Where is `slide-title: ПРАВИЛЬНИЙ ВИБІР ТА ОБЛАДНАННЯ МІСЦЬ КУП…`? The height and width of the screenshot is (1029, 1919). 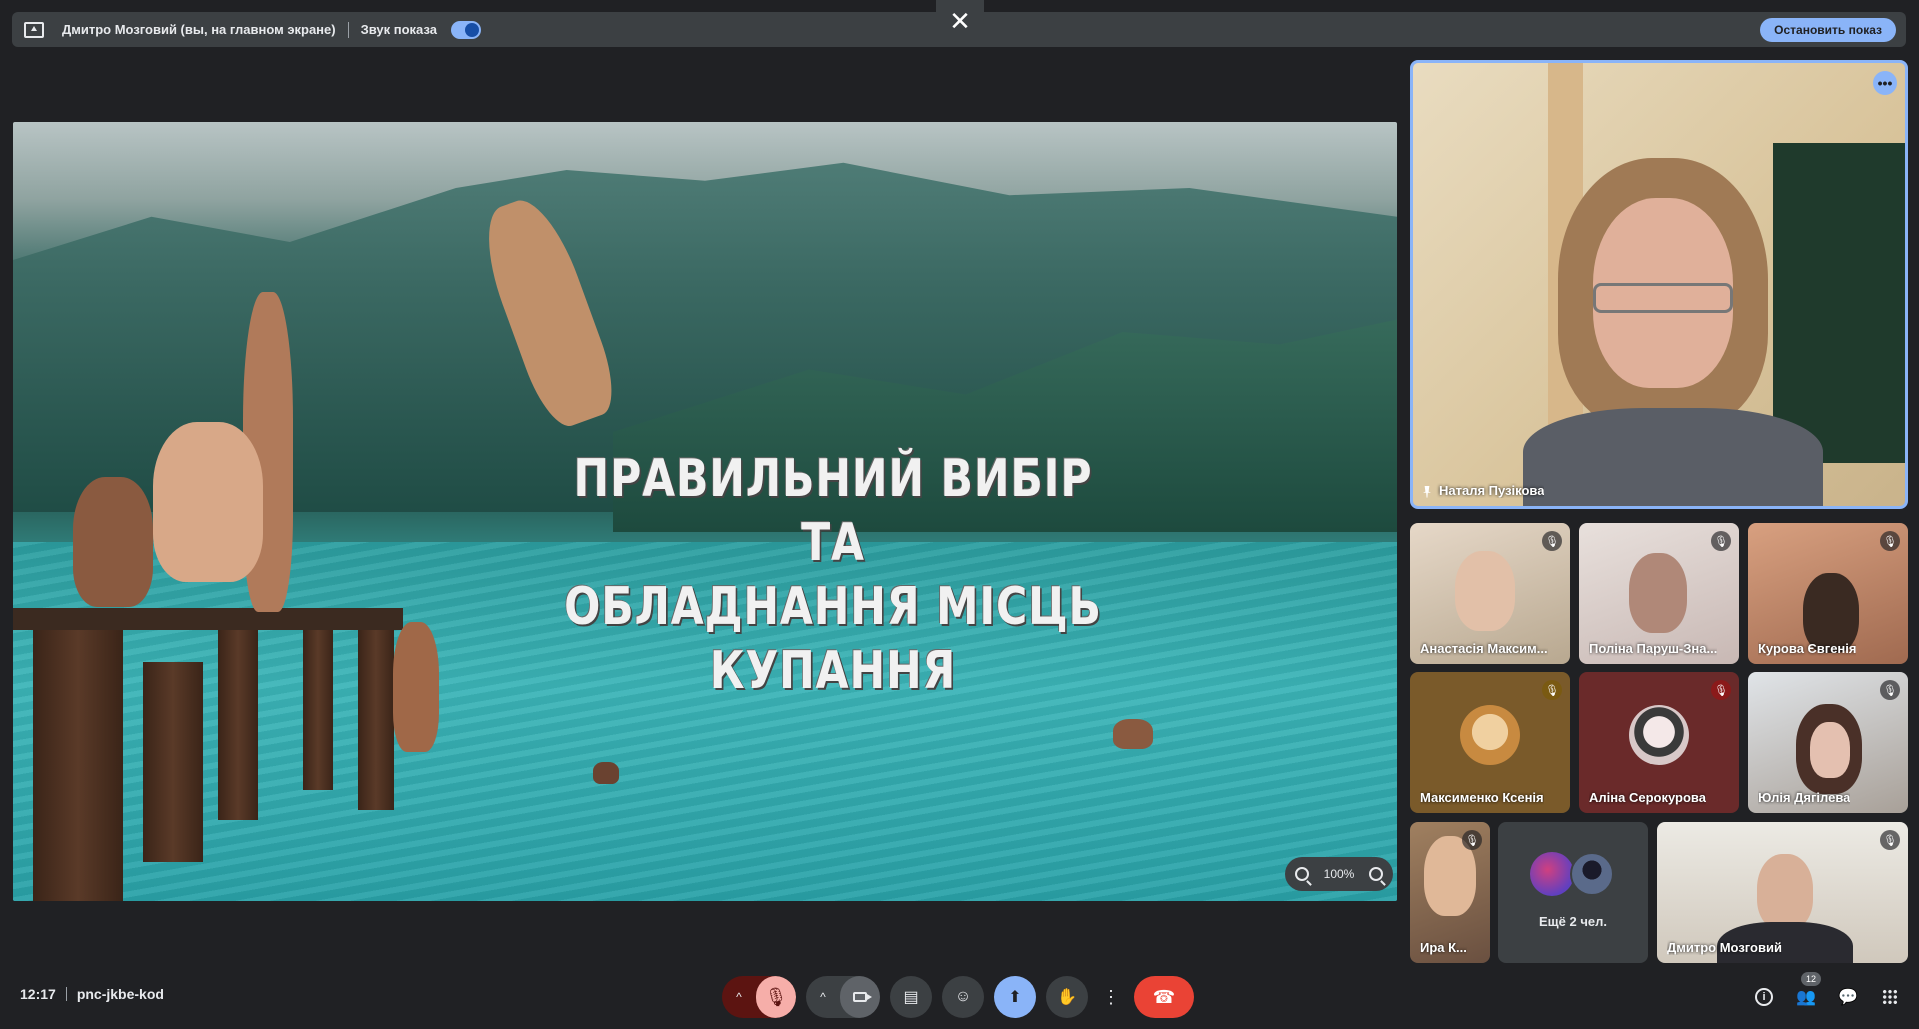
slide-title: ПРАВИЛЬНИЙ ВИБІР ТА ОБЛАДНАННЯ МІСЦЬ КУП… is located at coordinates (833, 575).